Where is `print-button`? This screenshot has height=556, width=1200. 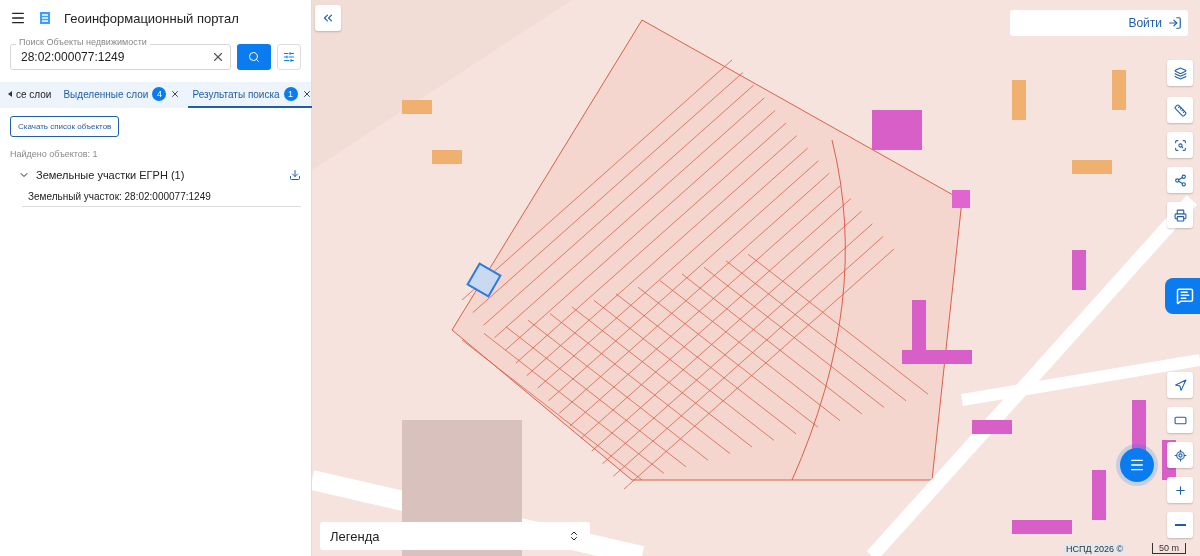
print-button is located at coordinates (1180, 215).